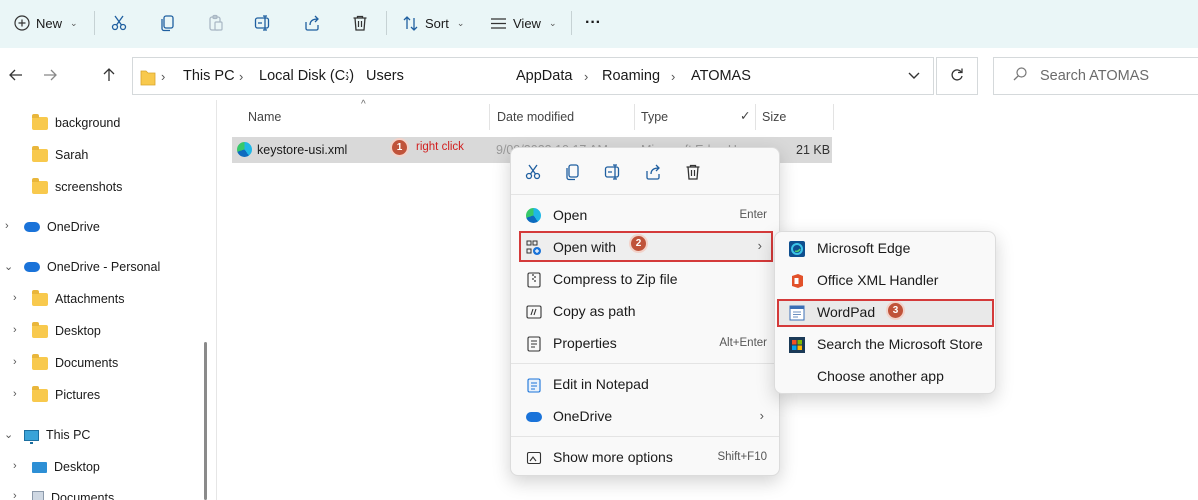  I want to click on submenu-item-choose-another-app: Choose another app, so click(885, 377).